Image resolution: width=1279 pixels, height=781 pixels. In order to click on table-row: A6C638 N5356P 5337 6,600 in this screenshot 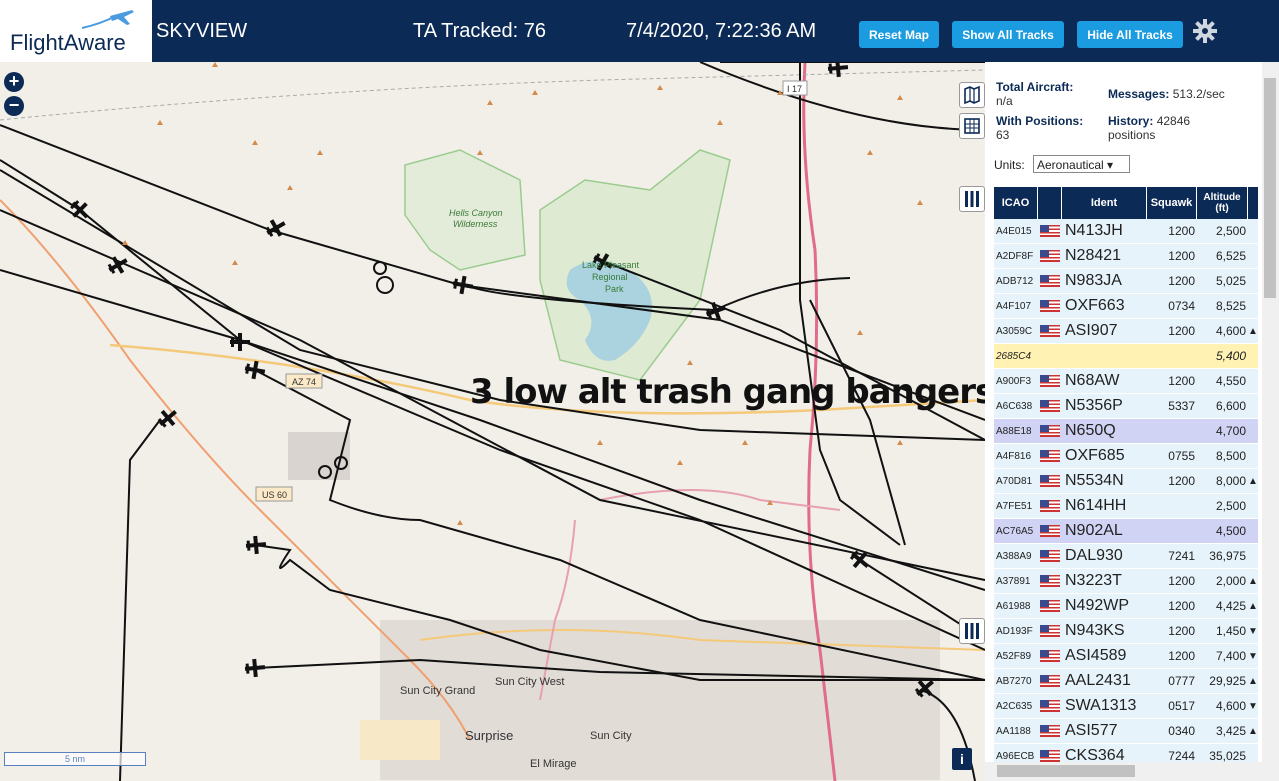, I will do `click(1126, 406)`.